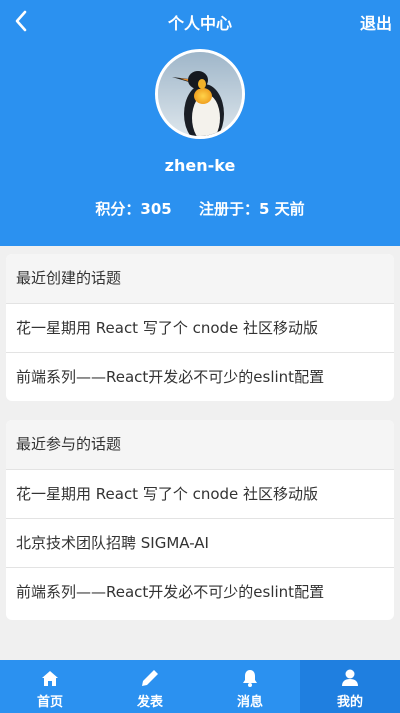  Describe the element at coordinates (50, 678) in the screenshot. I see `home-icon` at that location.